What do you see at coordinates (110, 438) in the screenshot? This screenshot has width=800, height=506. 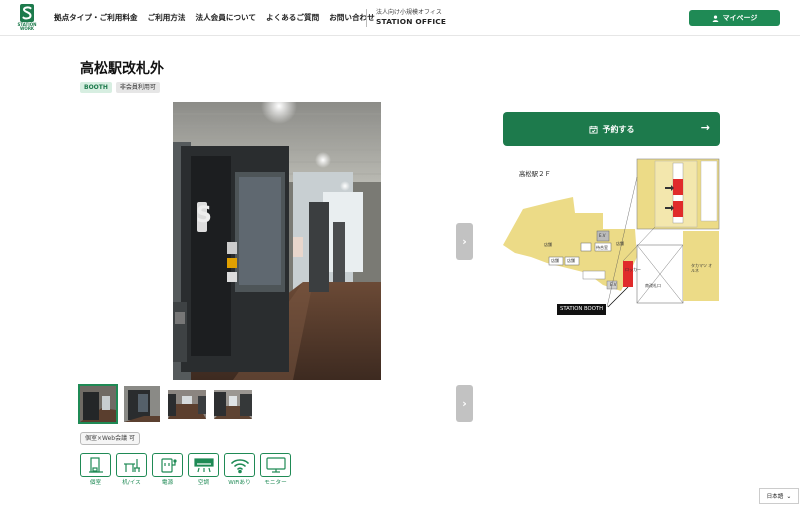 I see `web-meeting-tag: 個室×Web会議 可` at bounding box center [110, 438].